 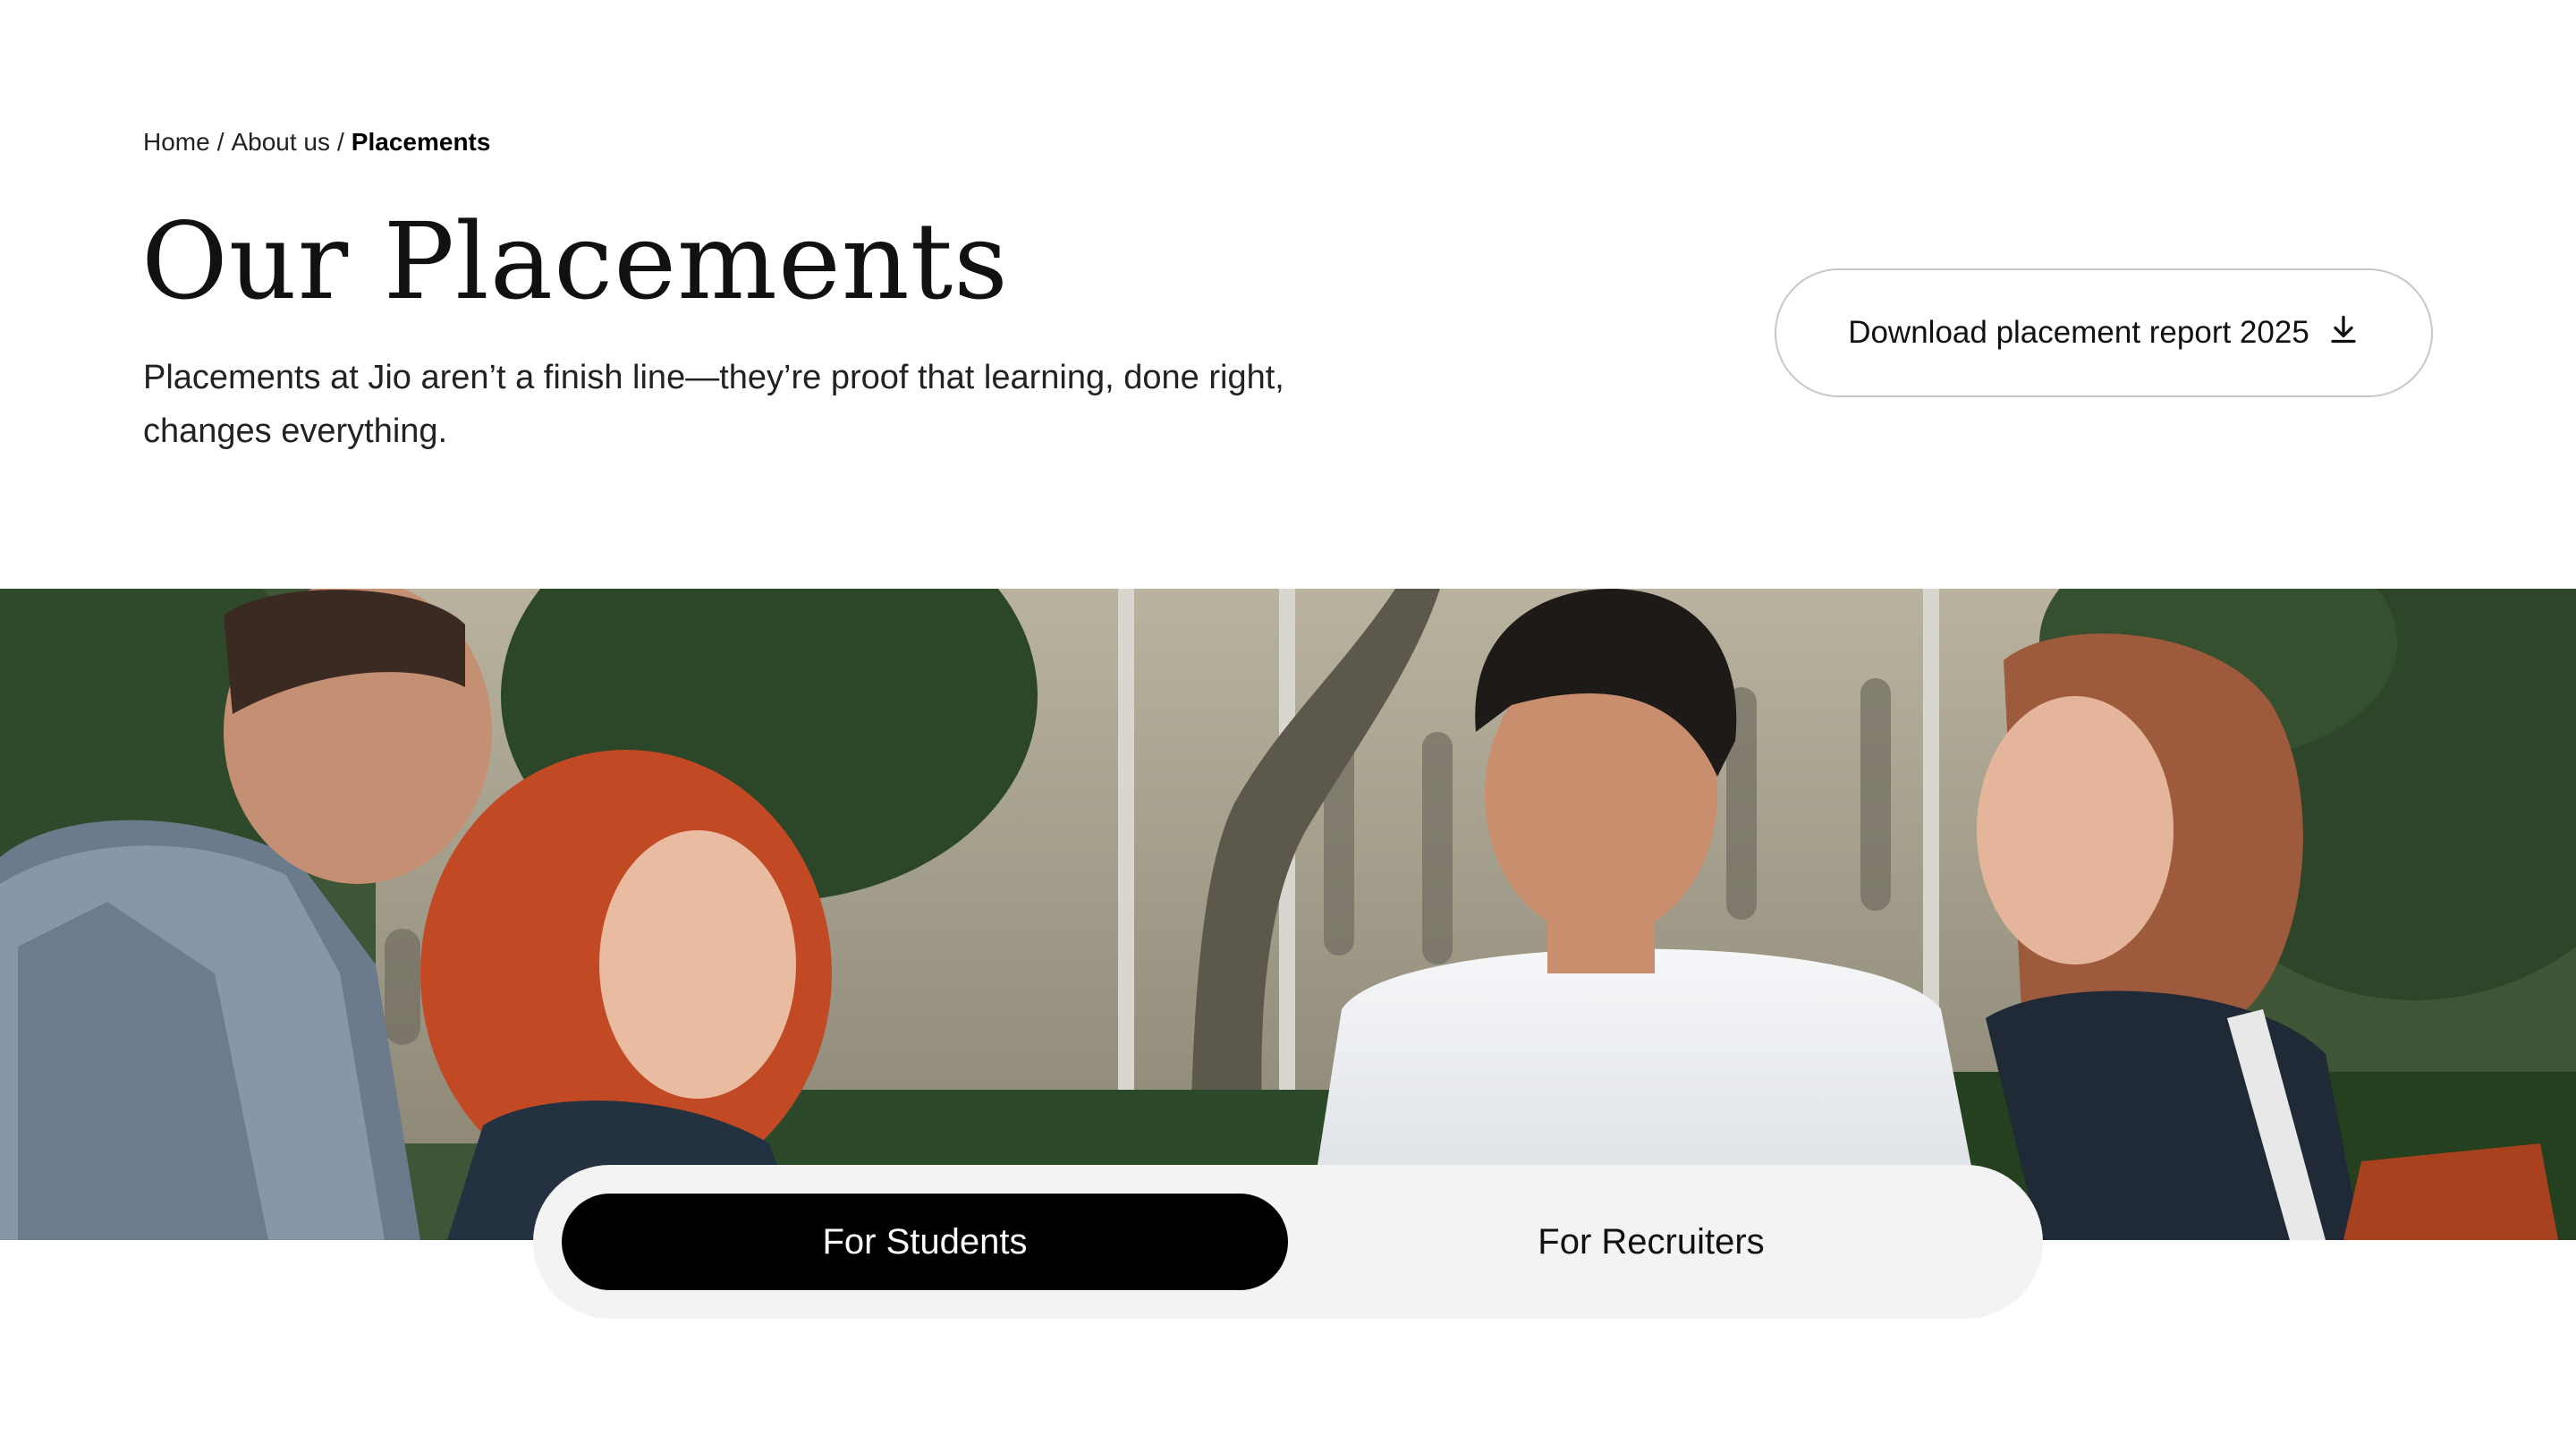 I want to click on tab-for-recruiters: For Recruiters, so click(x=1651, y=1242).